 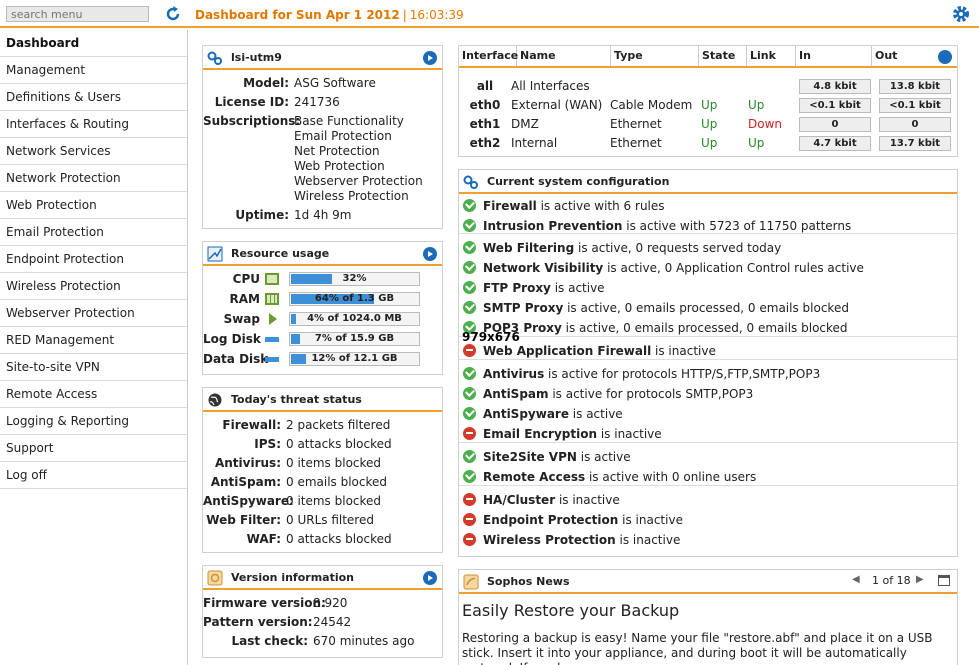 I want to click on config-item: Firewall is active with 6 rules, so click(x=564, y=209).